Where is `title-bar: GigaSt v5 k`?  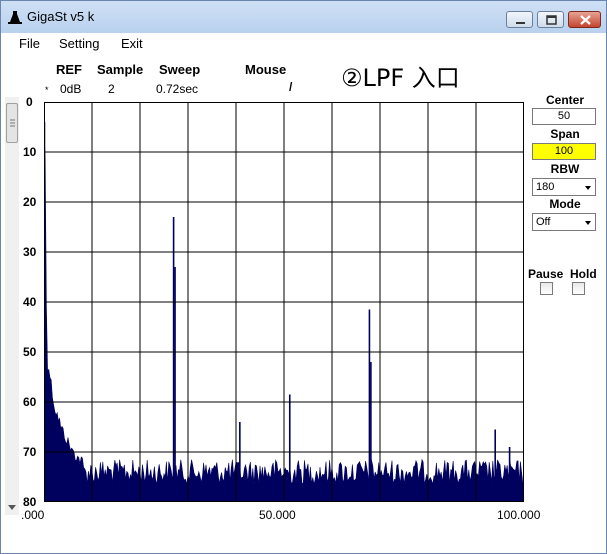 title-bar: GigaSt v5 k is located at coordinates (303, 17).